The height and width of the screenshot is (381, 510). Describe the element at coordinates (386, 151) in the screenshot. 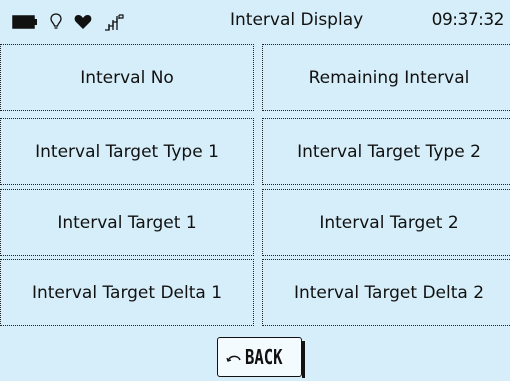

I see `interval-target-type-2-cell: Interval Target Type 2` at that location.